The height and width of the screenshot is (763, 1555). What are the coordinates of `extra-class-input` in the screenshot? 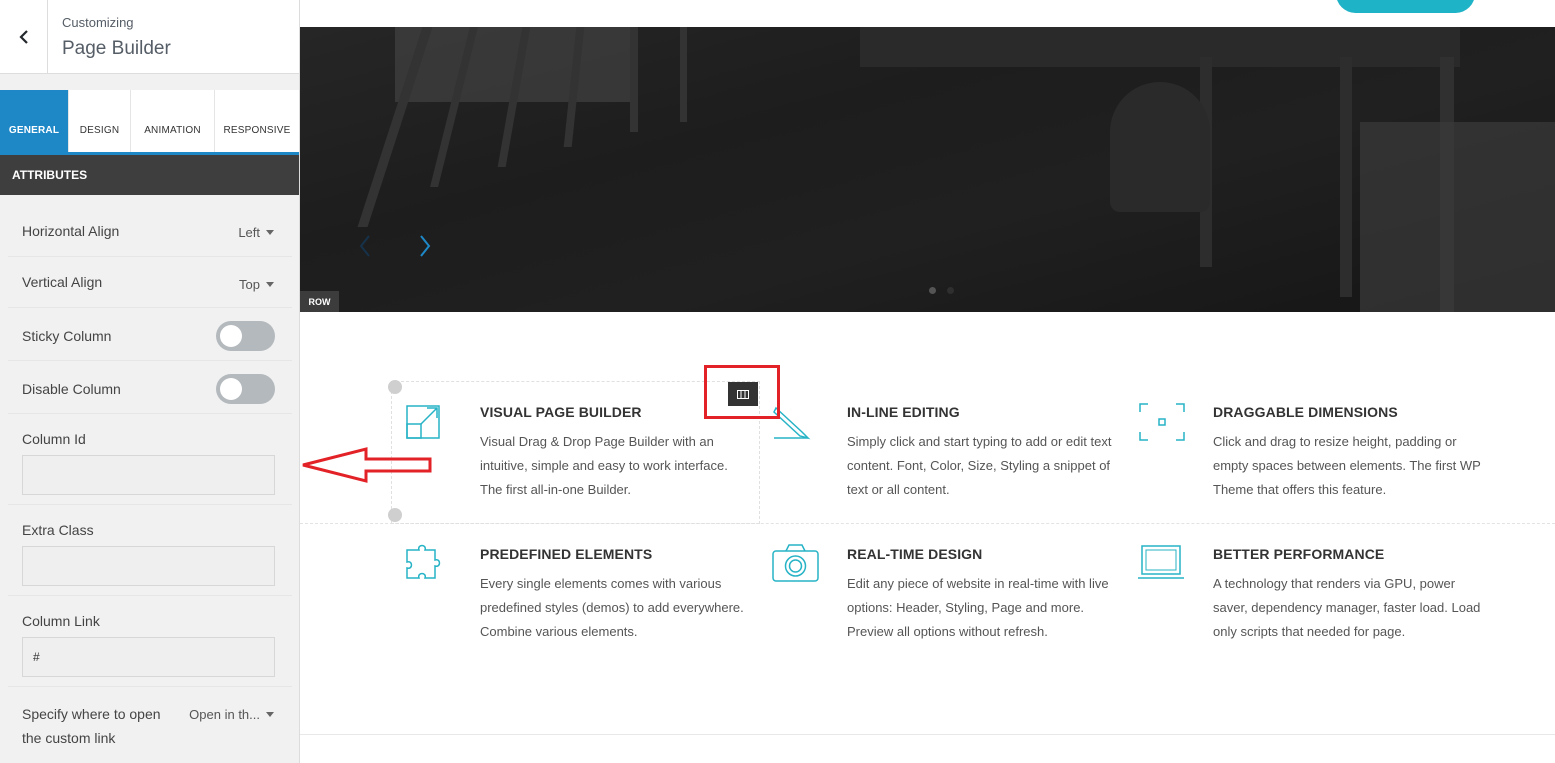 It's located at (148, 566).